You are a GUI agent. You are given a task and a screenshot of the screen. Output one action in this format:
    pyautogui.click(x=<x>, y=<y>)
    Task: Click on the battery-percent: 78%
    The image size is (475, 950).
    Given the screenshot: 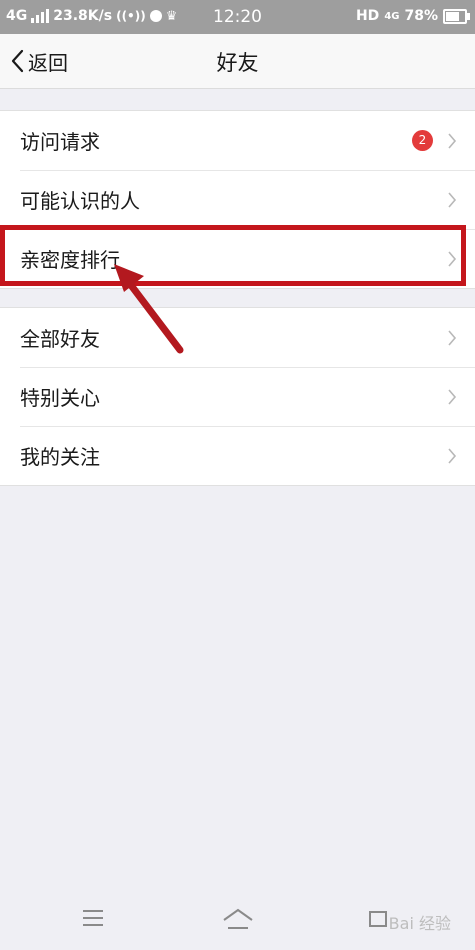 What is the action you would take?
    pyautogui.click(x=421, y=16)
    